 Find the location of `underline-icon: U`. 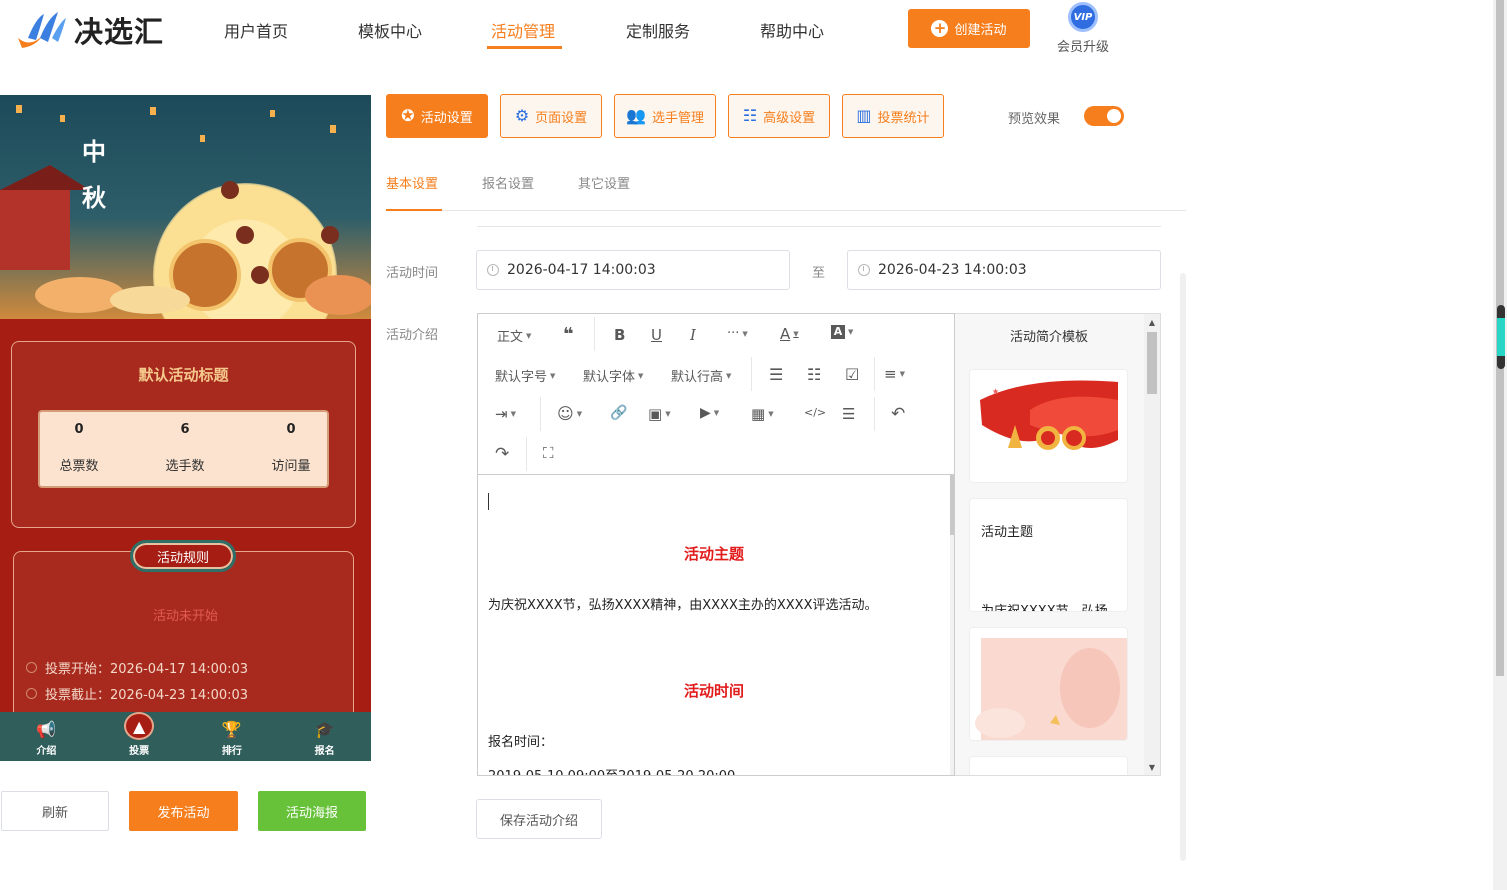

underline-icon: U is located at coordinates (656, 335).